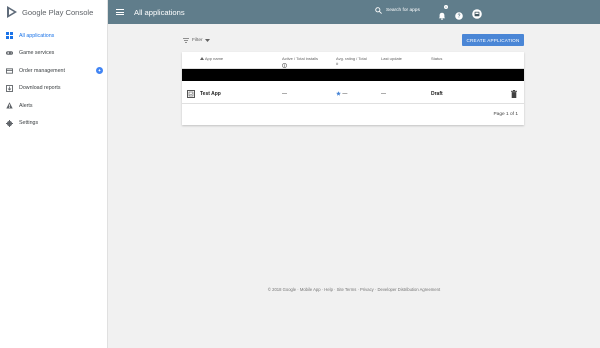  I want to click on new-badge-icon: ✦, so click(99, 71).